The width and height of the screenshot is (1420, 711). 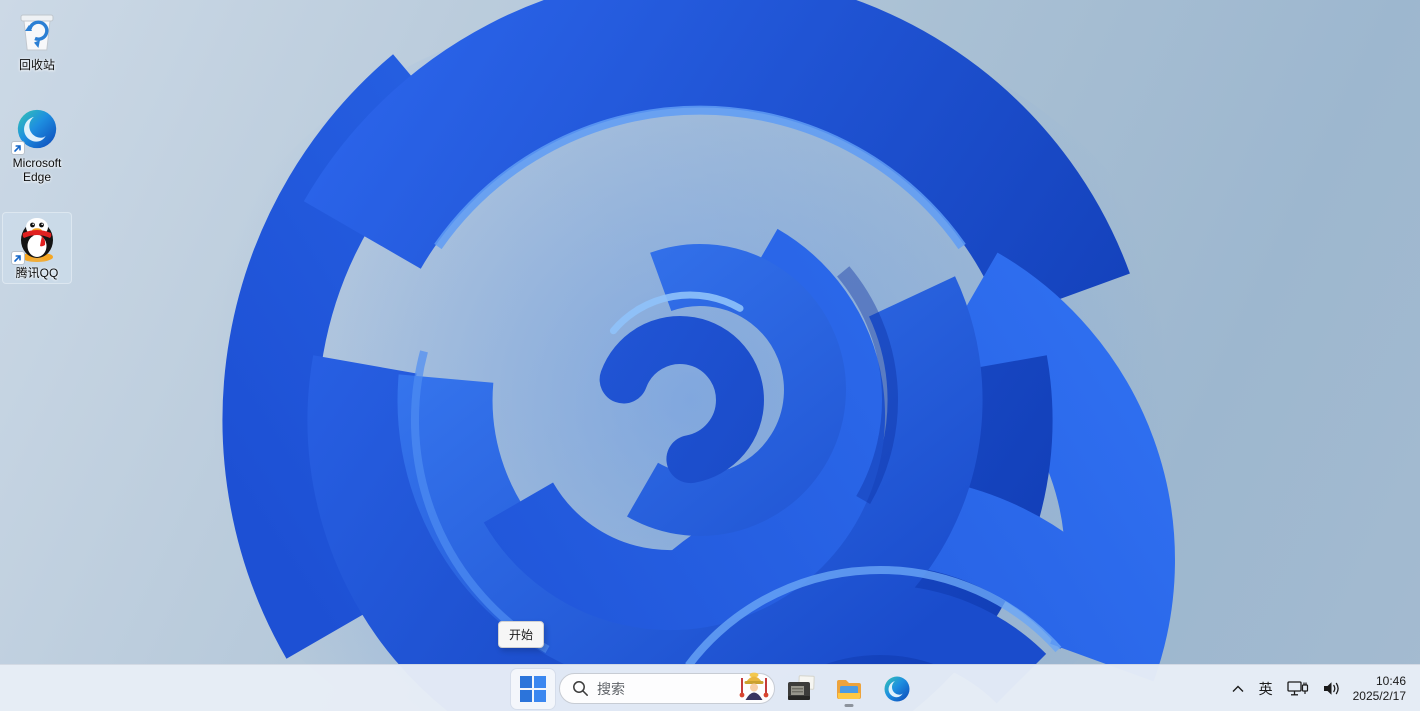 I want to click on speaker-icon, so click(x=1331, y=688).